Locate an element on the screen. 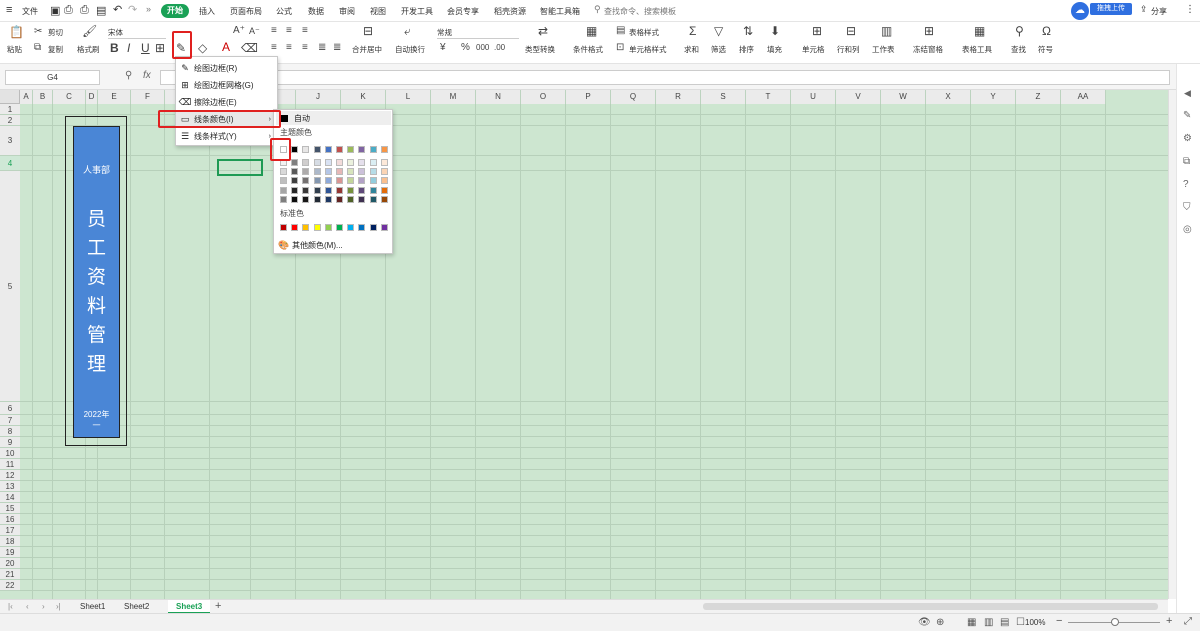  align-center-icon: ≡ is located at coordinates (289, 48).